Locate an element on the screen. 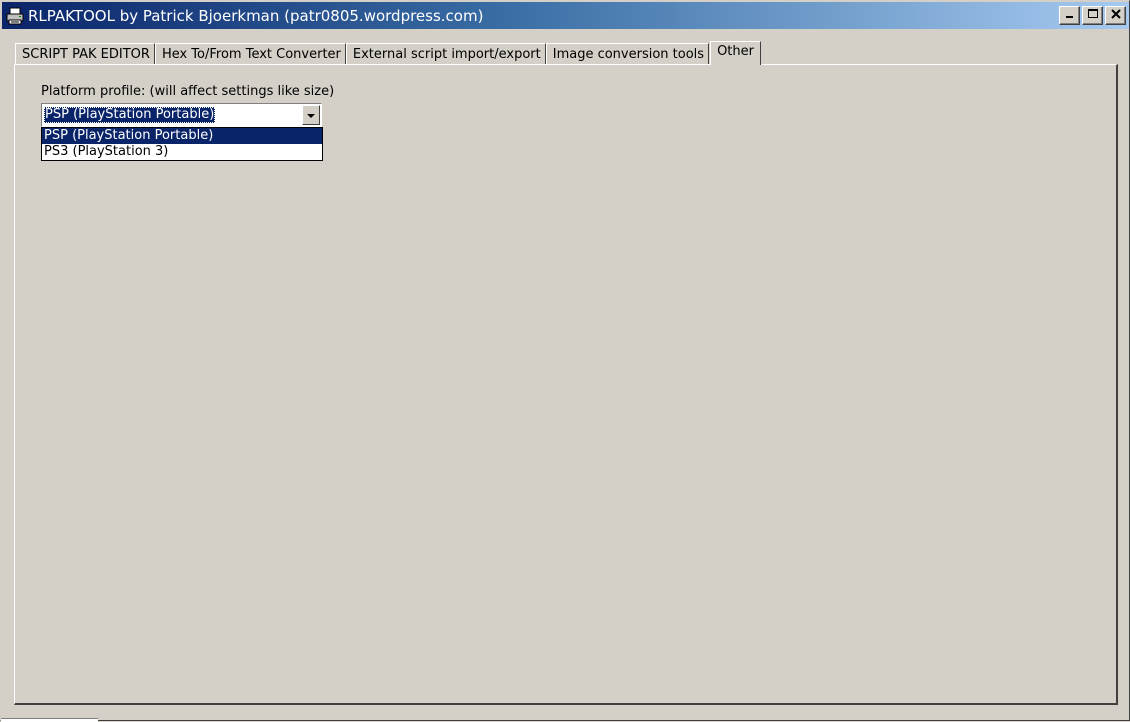 The height and width of the screenshot is (722, 1130). platform-profile-combobox: PSP (PlayStation Portable) is located at coordinates (181, 115).